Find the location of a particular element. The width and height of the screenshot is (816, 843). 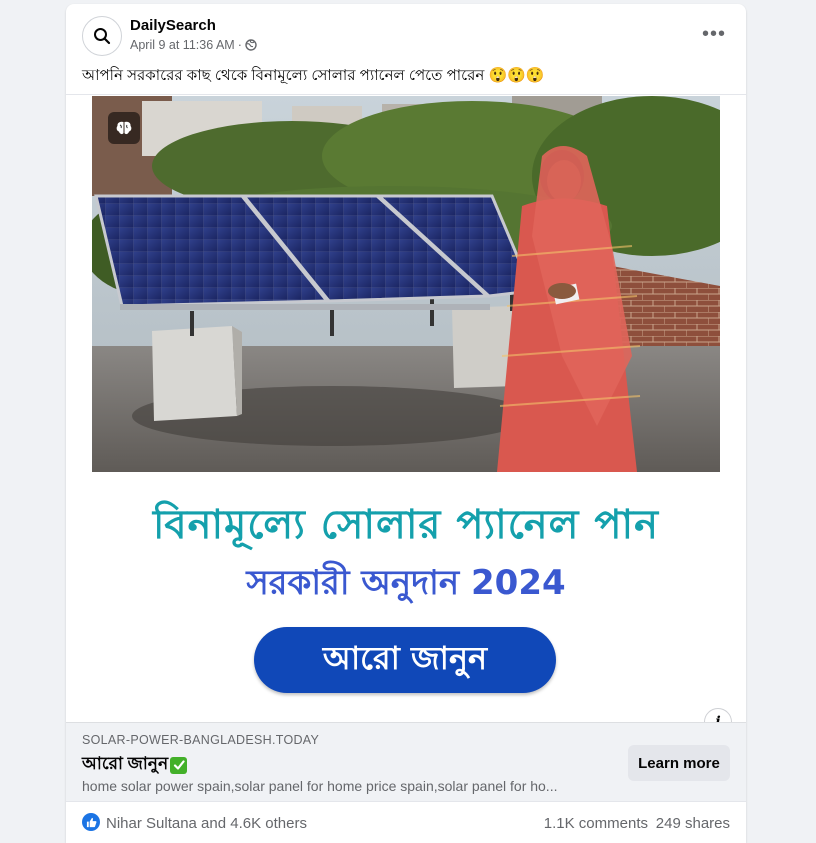

post-timestamp: April 9 at 11:36 AM is located at coordinates (182, 45).